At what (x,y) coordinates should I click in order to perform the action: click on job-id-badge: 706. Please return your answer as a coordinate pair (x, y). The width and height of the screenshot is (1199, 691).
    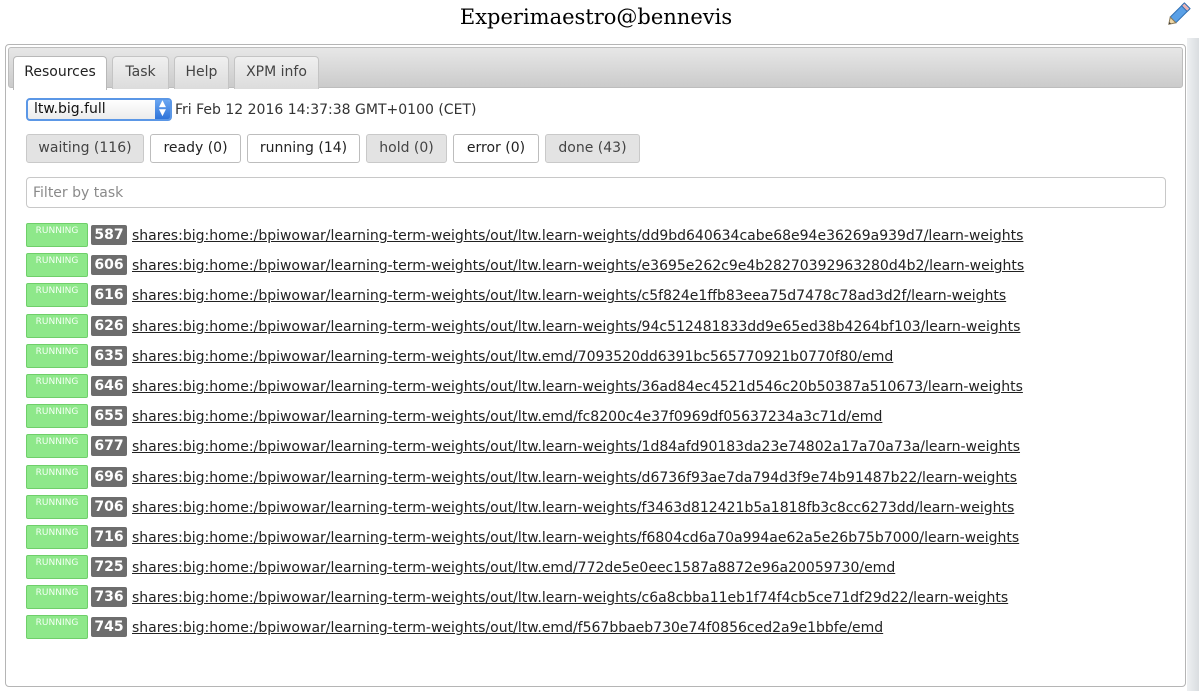
    Looking at the image, I should click on (109, 506).